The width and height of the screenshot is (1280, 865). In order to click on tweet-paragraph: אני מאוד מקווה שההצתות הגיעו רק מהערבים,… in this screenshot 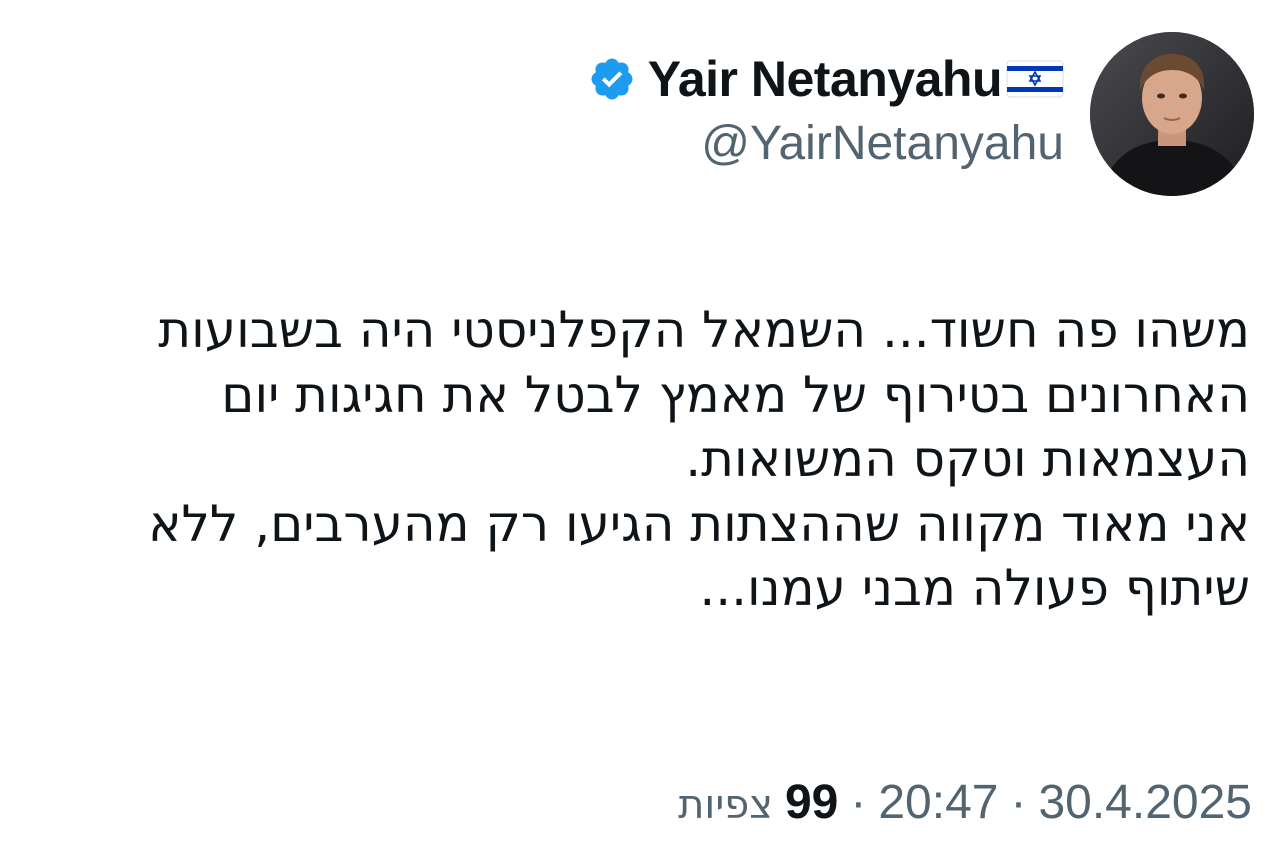, I will do `click(699, 556)`.